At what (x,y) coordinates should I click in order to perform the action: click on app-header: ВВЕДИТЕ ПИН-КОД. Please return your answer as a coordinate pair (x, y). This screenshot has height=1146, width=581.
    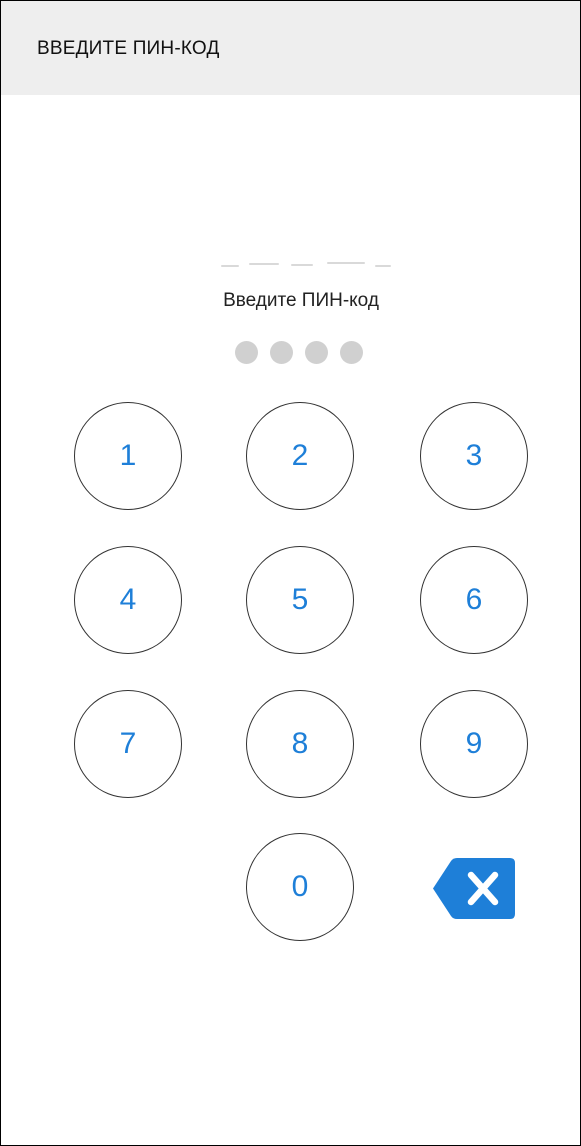
    Looking at the image, I should click on (290, 48).